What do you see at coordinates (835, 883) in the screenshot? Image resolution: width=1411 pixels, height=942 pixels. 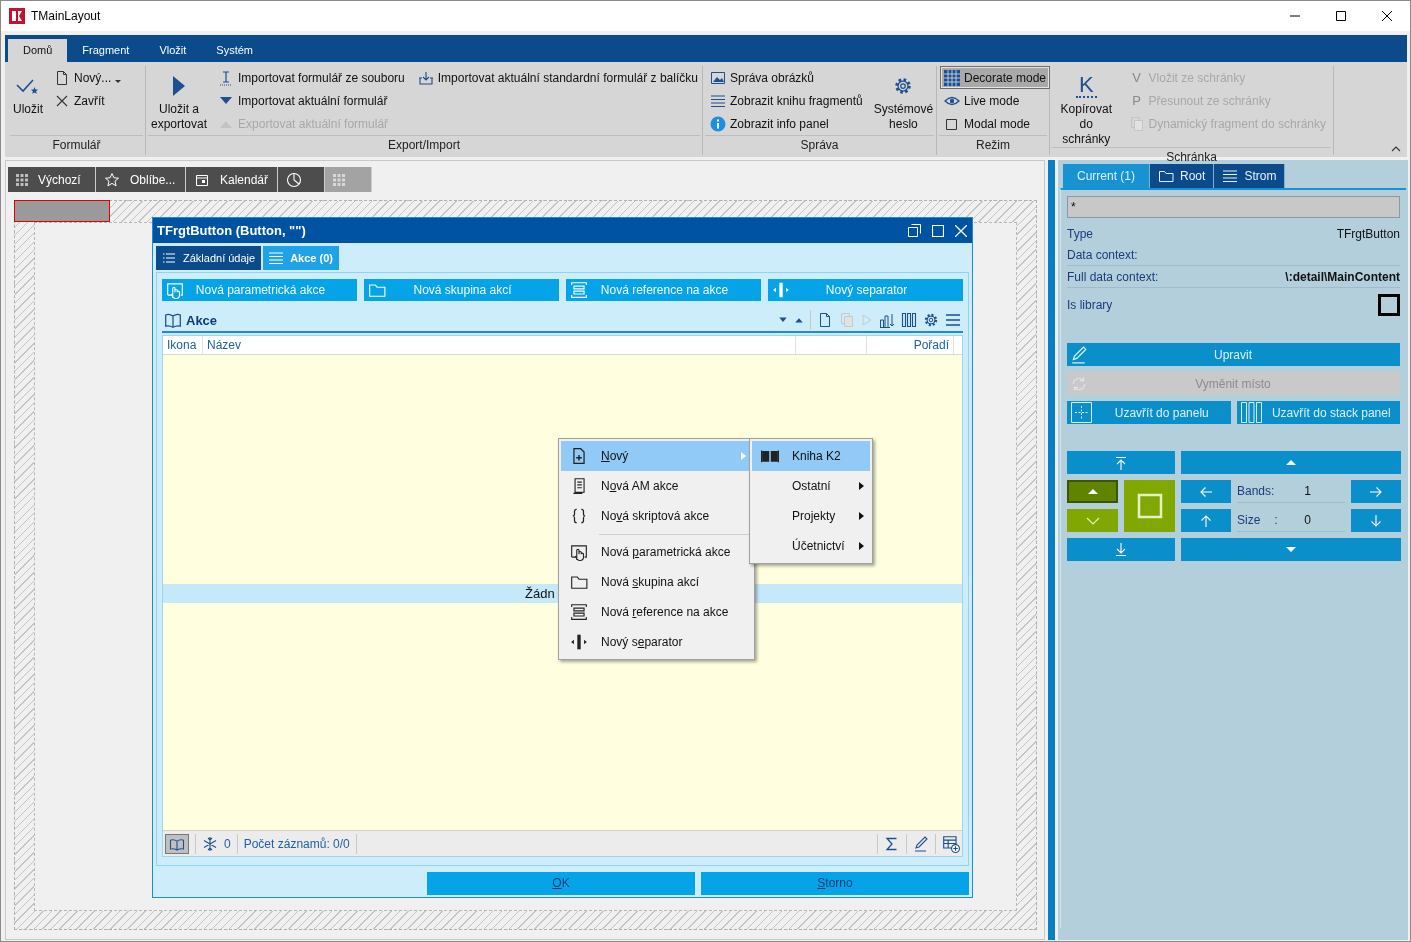 I see `dialog-button: Storno` at bounding box center [835, 883].